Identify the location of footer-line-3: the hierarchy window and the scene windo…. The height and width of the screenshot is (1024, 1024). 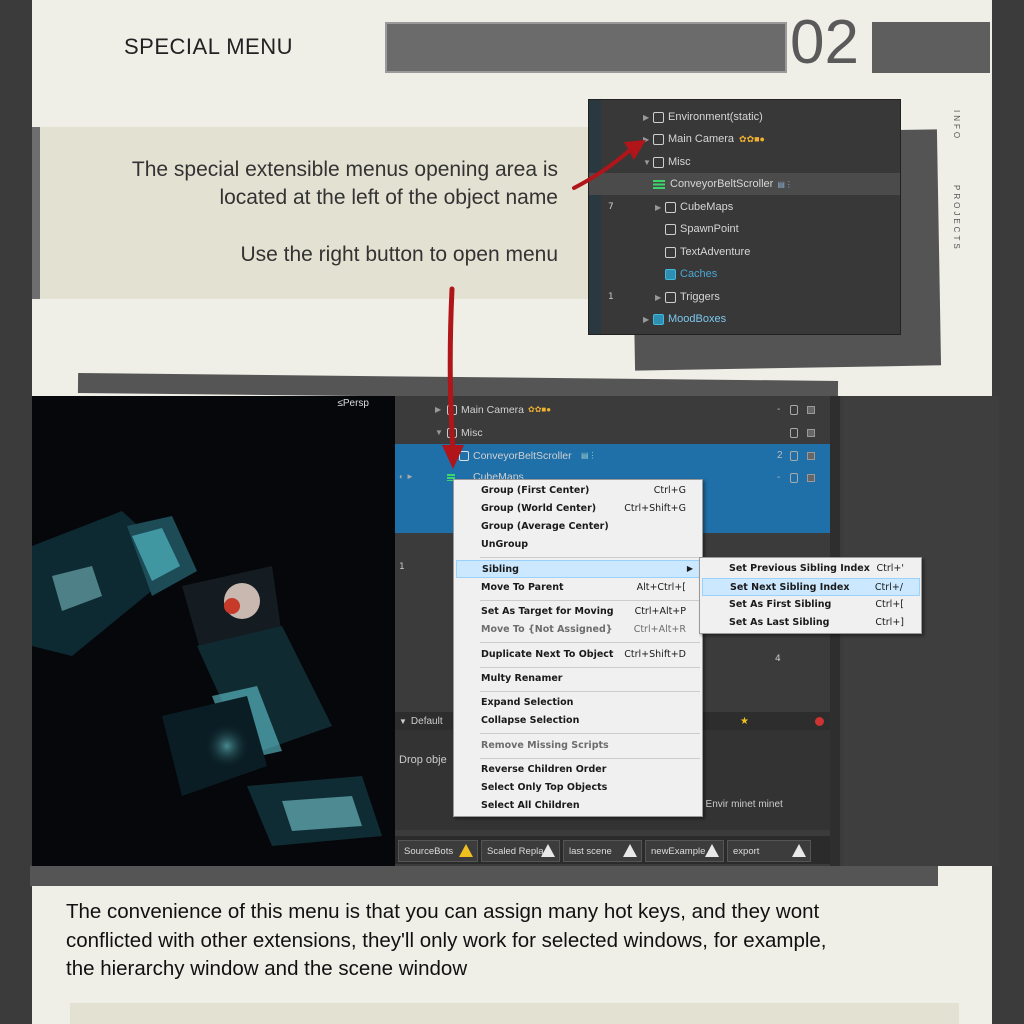
(267, 968).